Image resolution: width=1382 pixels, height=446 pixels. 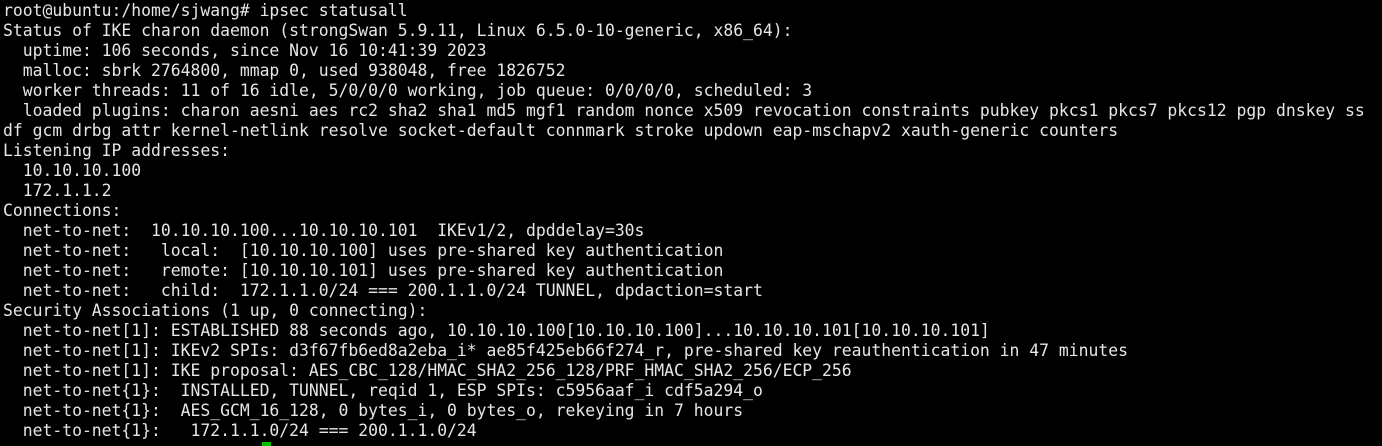 What do you see at coordinates (692, 443) in the screenshot?
I see `next-line-row` at bounding box center [692, 443].